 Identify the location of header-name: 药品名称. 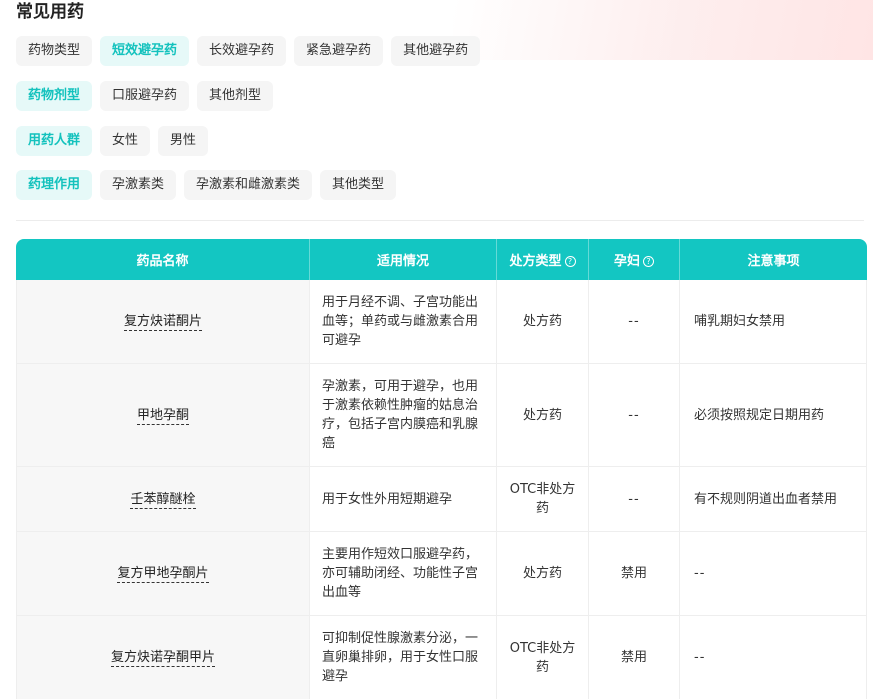
(163, 259).